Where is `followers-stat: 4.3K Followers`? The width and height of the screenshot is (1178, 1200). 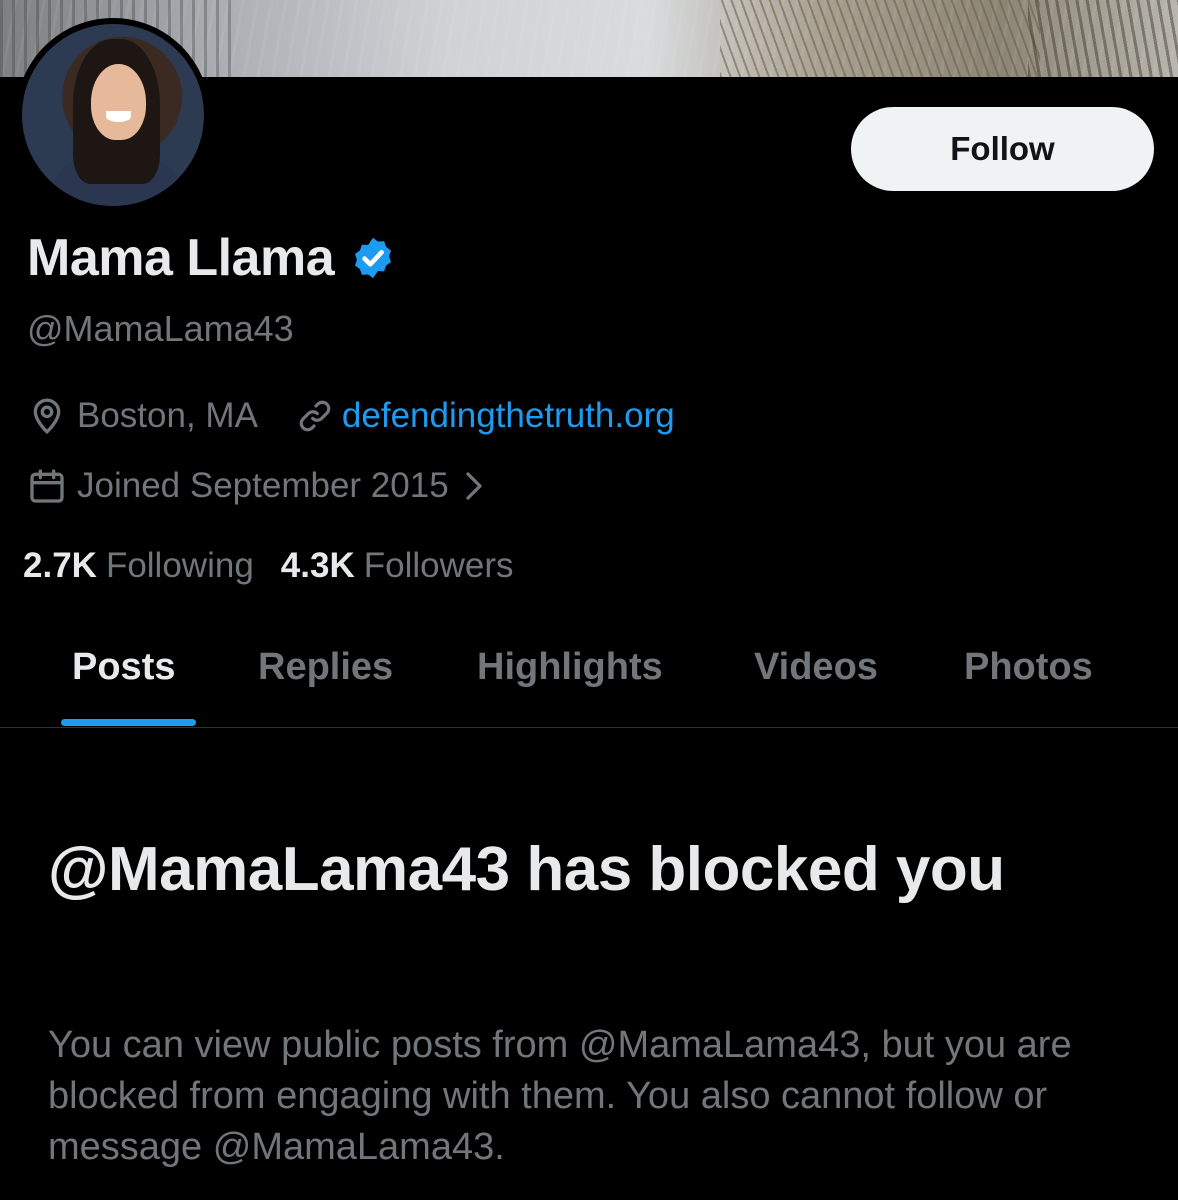
followers-stat: 4.3K Followers is located at coordinates (397, 566).